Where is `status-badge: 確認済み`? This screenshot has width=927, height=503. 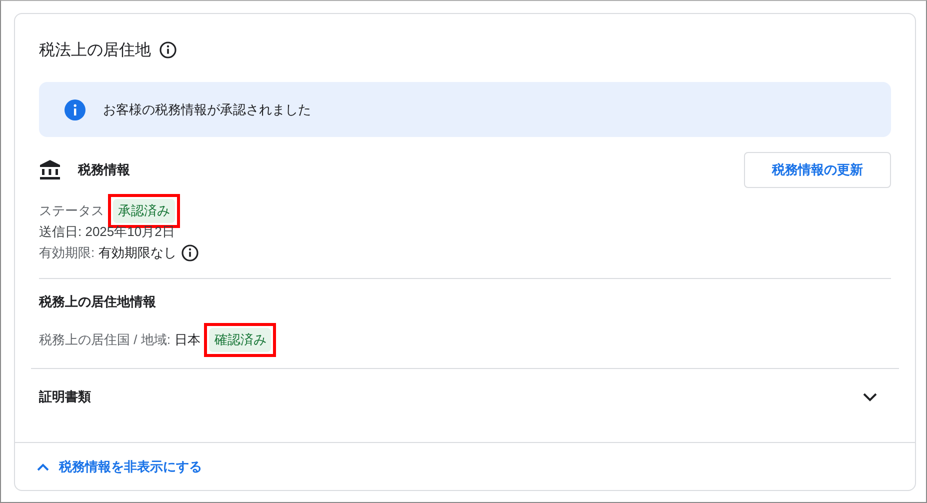
status-badge: 確認済み is located at coordinates (240, 340).